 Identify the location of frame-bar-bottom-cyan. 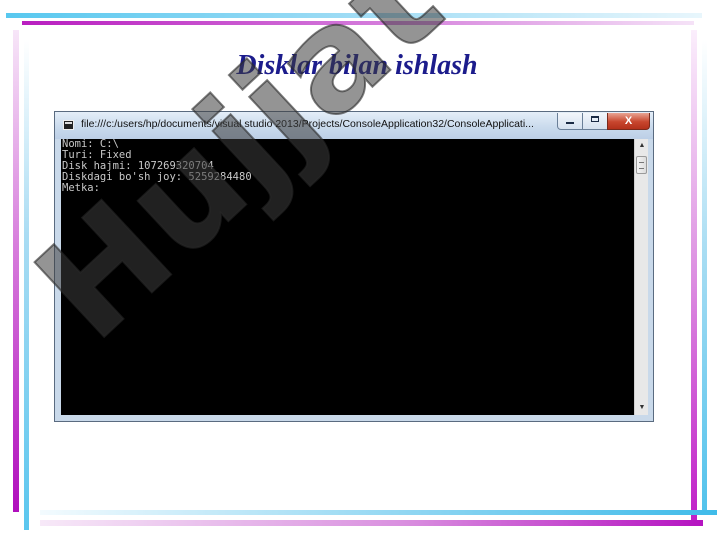
(378, 512).